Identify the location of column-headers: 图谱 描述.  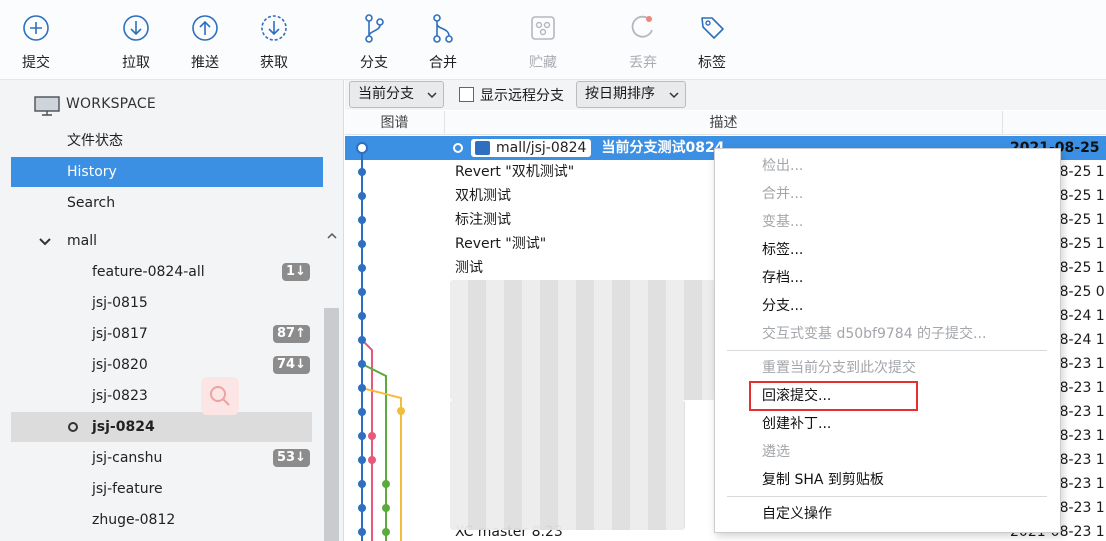
(725, 123).